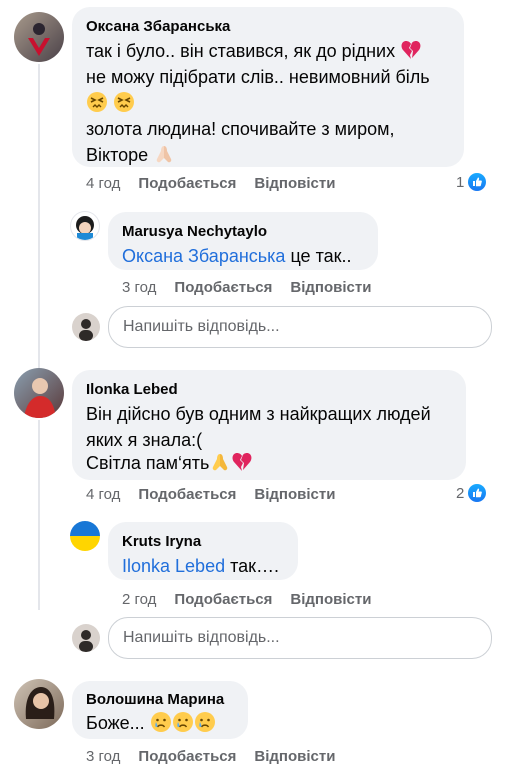 The height and width of the screenshot is (768, 506). I want to click on comment-author: Волошина Марина, so click(155, 699).